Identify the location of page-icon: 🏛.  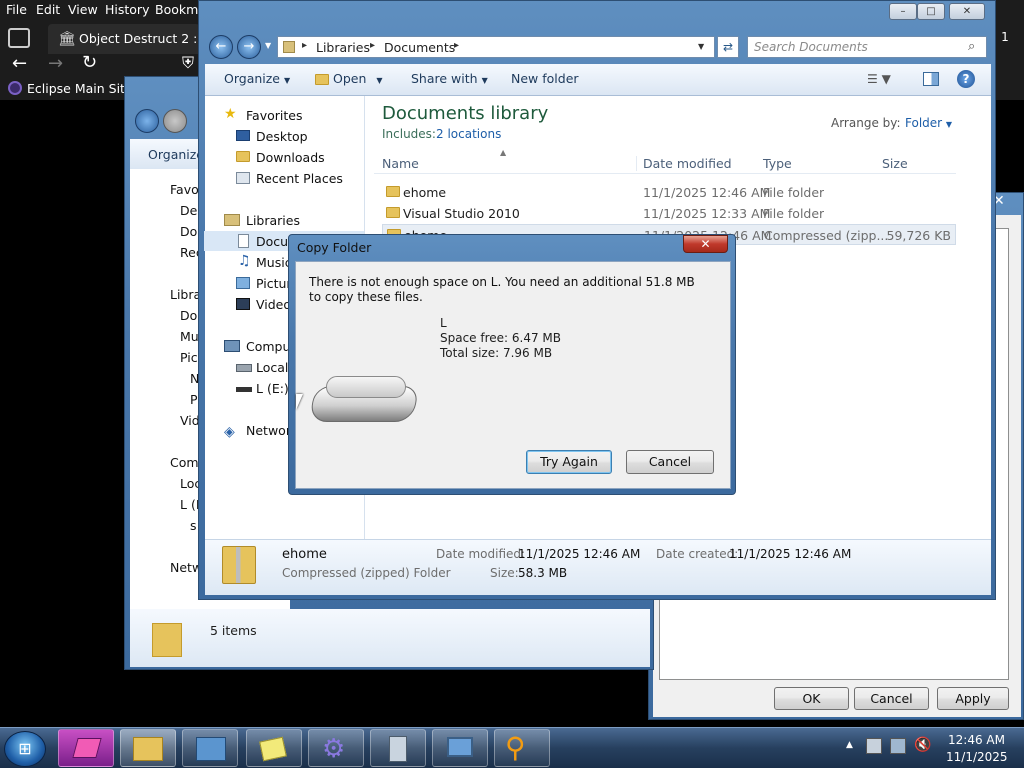
(67, 39).